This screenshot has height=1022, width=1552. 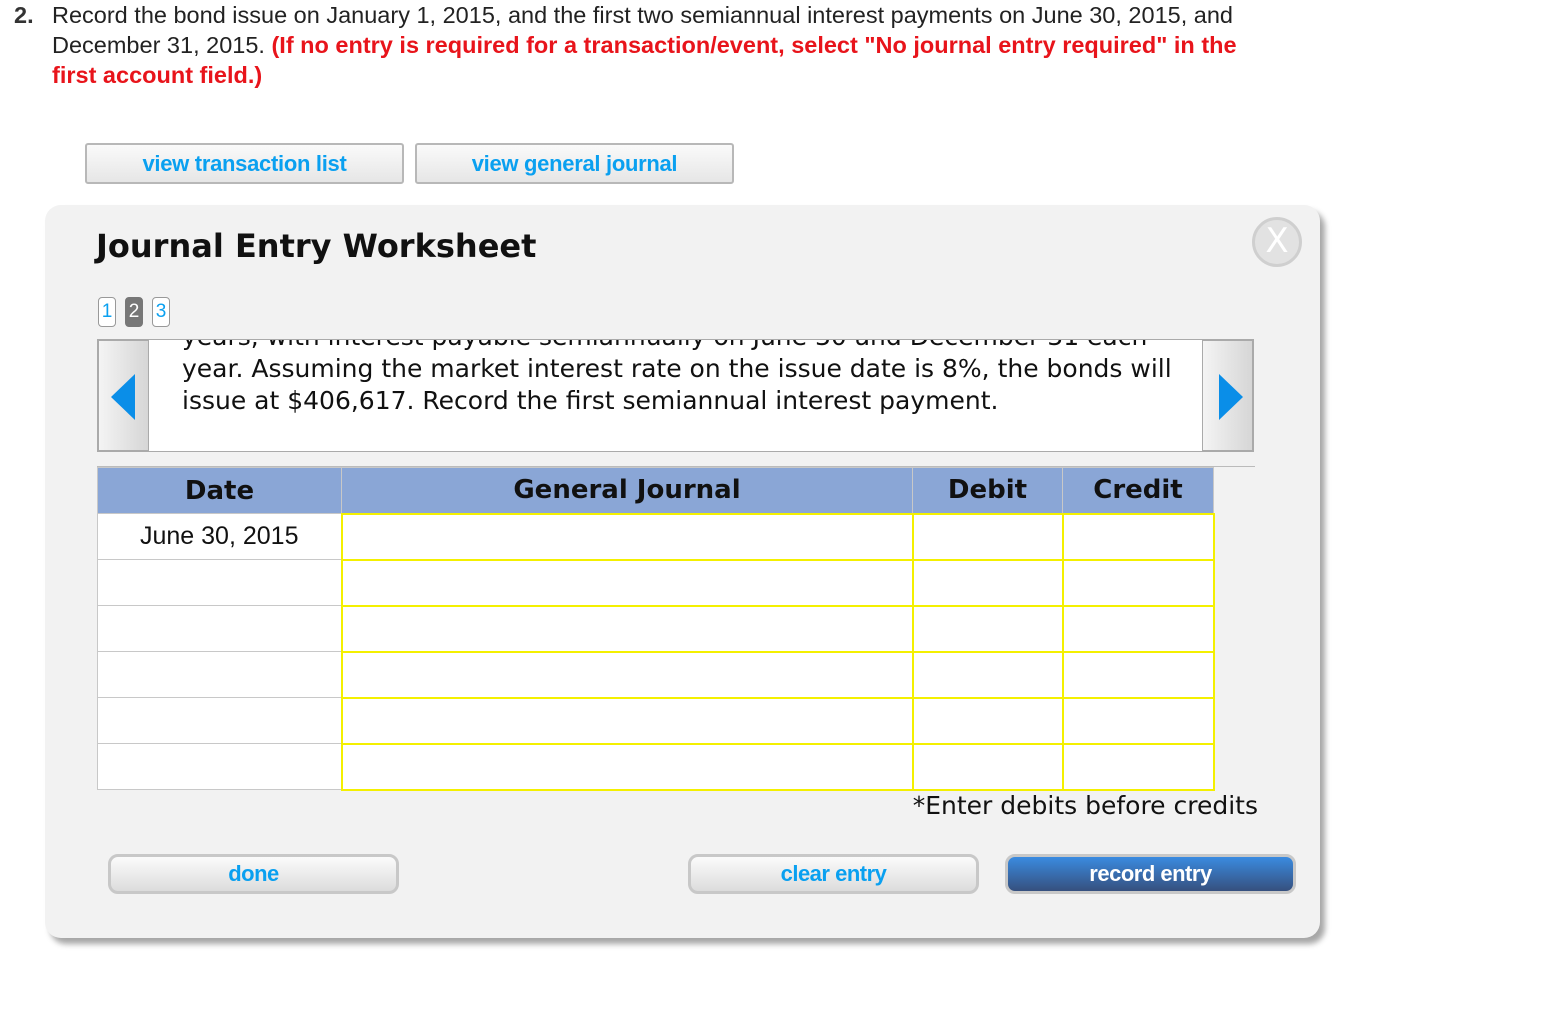 I want to click on debits-note: *Enter debits before credits, so click(x=1085, y=805).